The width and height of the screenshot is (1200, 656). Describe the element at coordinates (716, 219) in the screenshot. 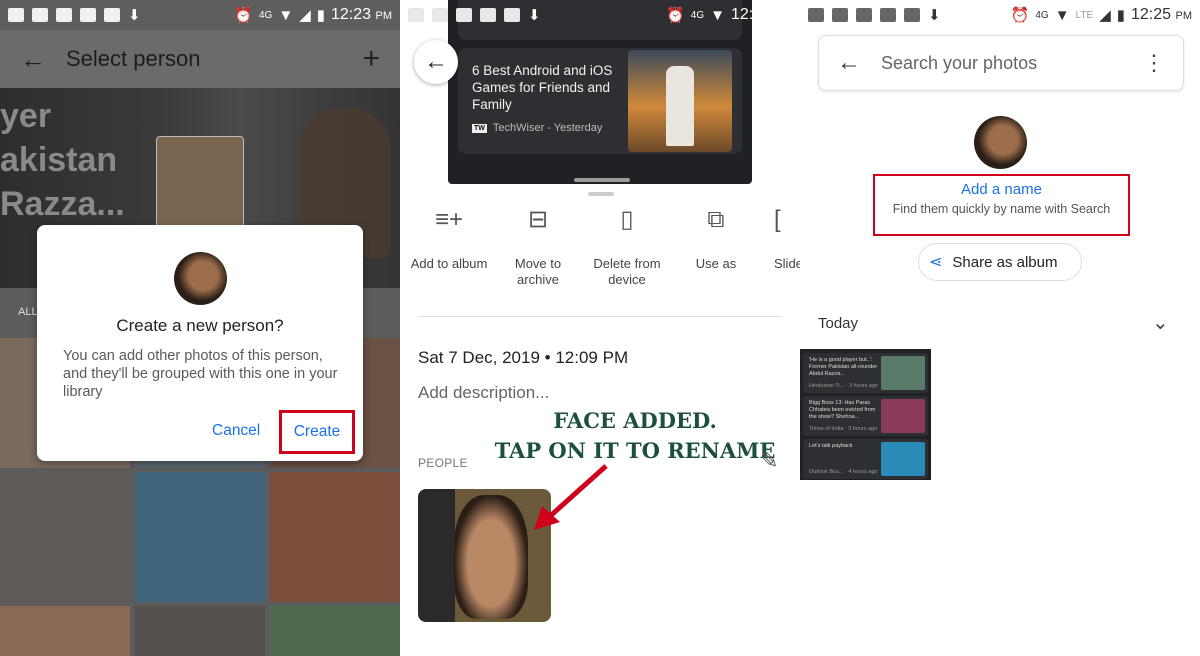

I see `open-external-icon: ⧉` at that location.